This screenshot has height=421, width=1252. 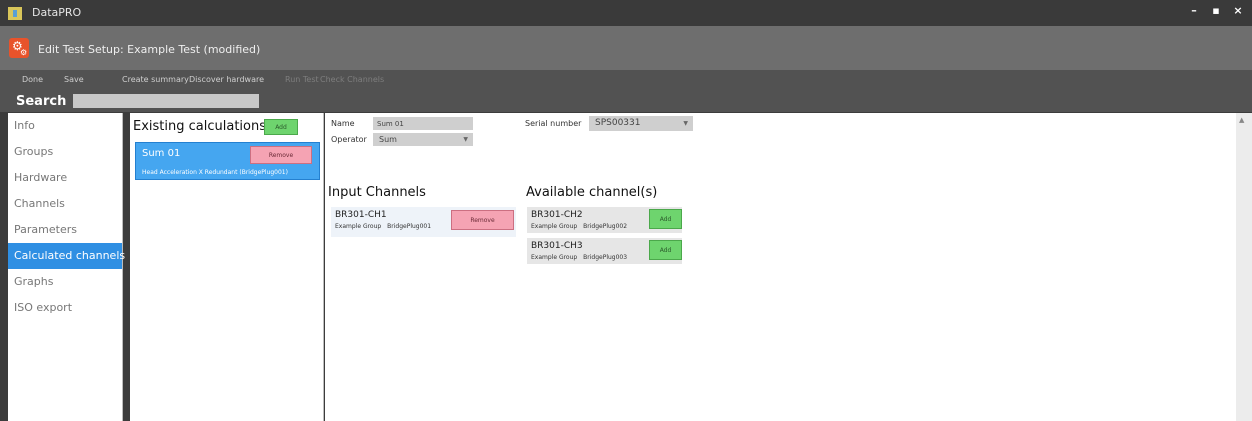 What do you see at coordinates (281, 127) in the screenshot?
I see `add-calculation-button: Add` at bounding box center [281, 127].